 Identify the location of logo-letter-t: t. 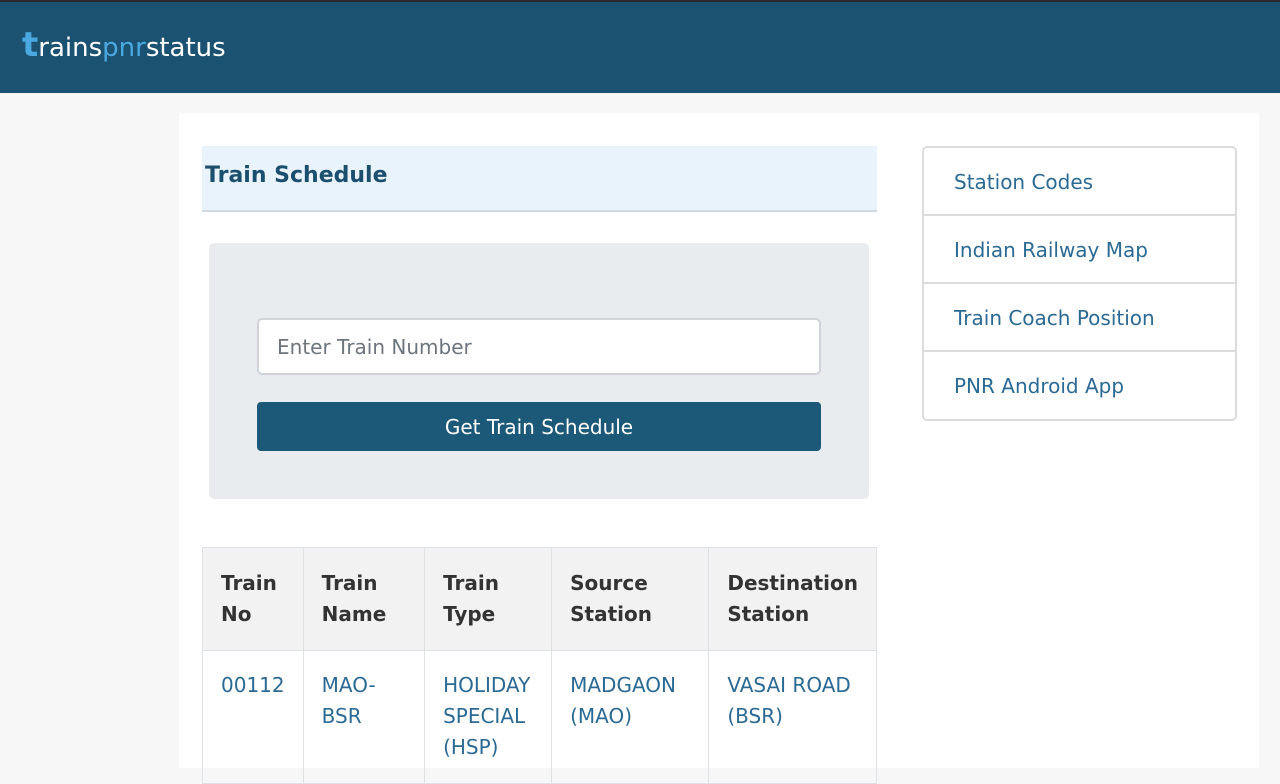
(30, 45).